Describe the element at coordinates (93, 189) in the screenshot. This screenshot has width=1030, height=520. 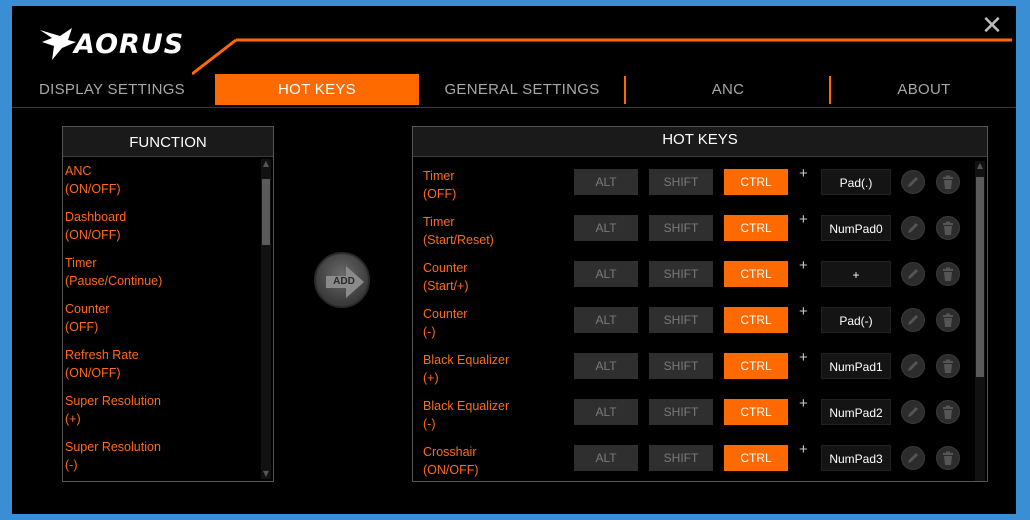
I see `function-item-detail: (ON/OFF)` at that location.